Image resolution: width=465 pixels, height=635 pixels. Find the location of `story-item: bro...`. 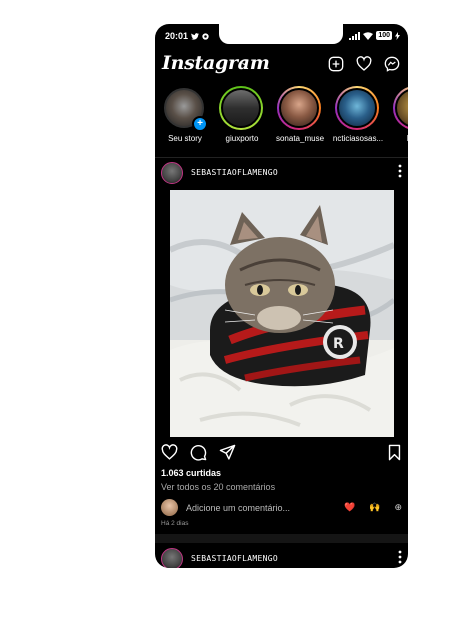

story-item: bro... is located at coordinates (400, 114).